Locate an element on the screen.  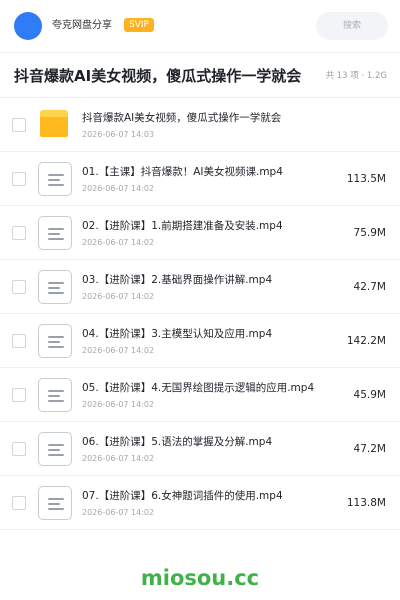
watermark: miosou.cc is located at coordinates (200, 578).